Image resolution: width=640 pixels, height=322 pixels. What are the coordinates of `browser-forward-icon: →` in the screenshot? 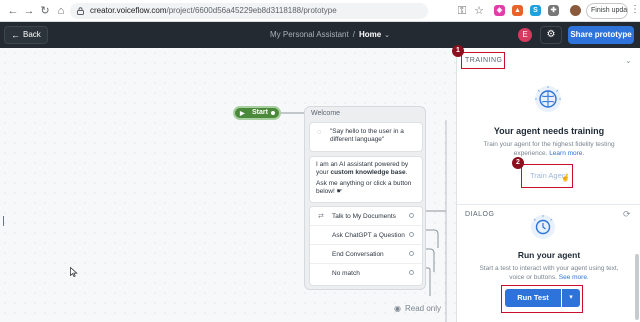 It's located at (29, 11).